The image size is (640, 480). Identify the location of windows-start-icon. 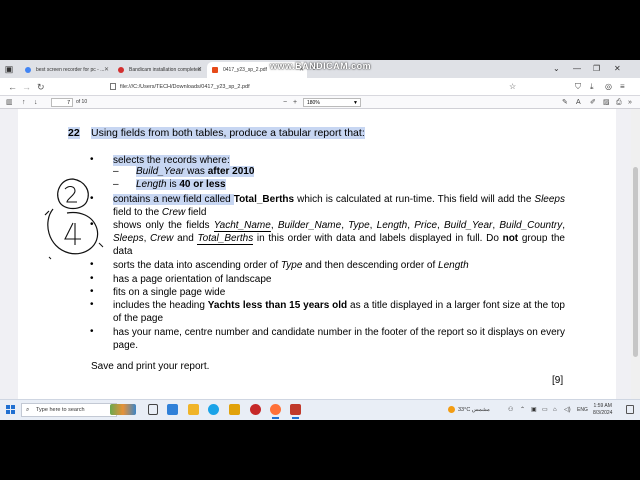
(10, 409).